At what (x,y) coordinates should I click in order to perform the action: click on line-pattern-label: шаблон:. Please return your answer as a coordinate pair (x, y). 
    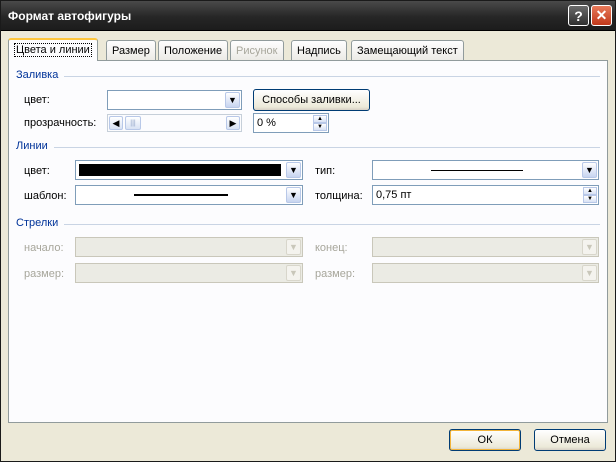
    Looking at the image, I should click on (45, 196).